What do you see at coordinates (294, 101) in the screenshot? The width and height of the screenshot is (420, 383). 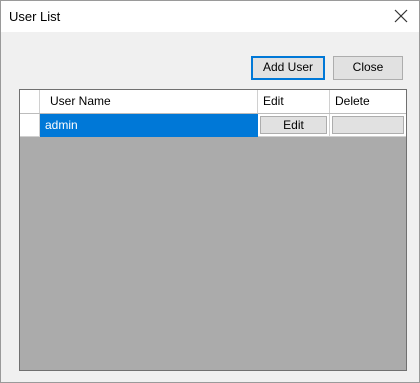 I see `column-header-edit: Edit` at bounding box center [294, 101].